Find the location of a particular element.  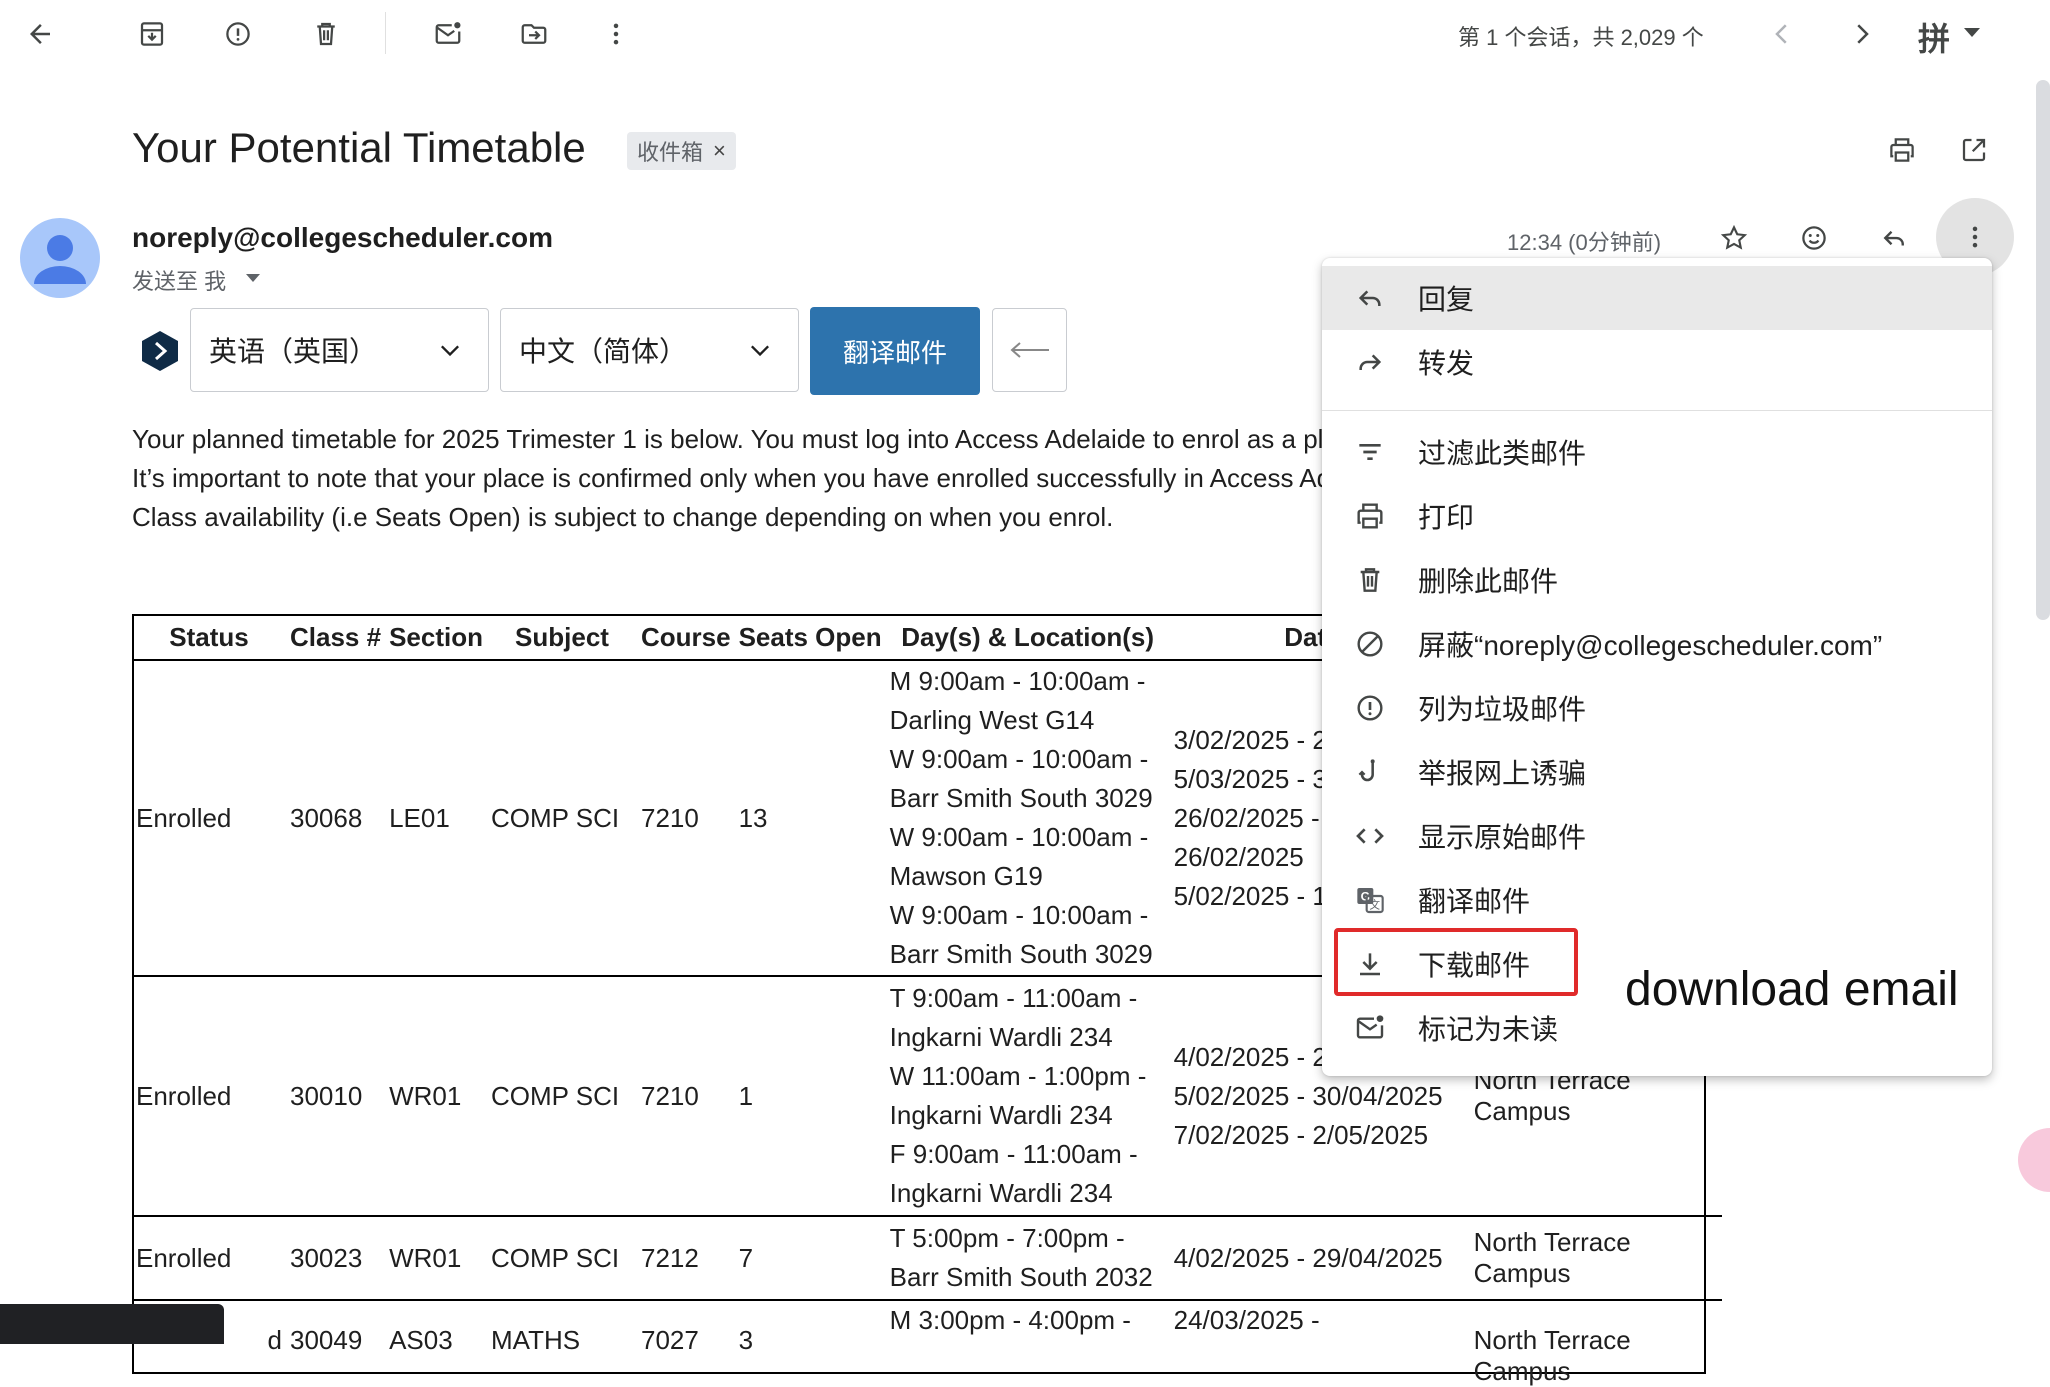

location-line: F 9:00am - 11:00am - is located at coordinates (1013, 1154).